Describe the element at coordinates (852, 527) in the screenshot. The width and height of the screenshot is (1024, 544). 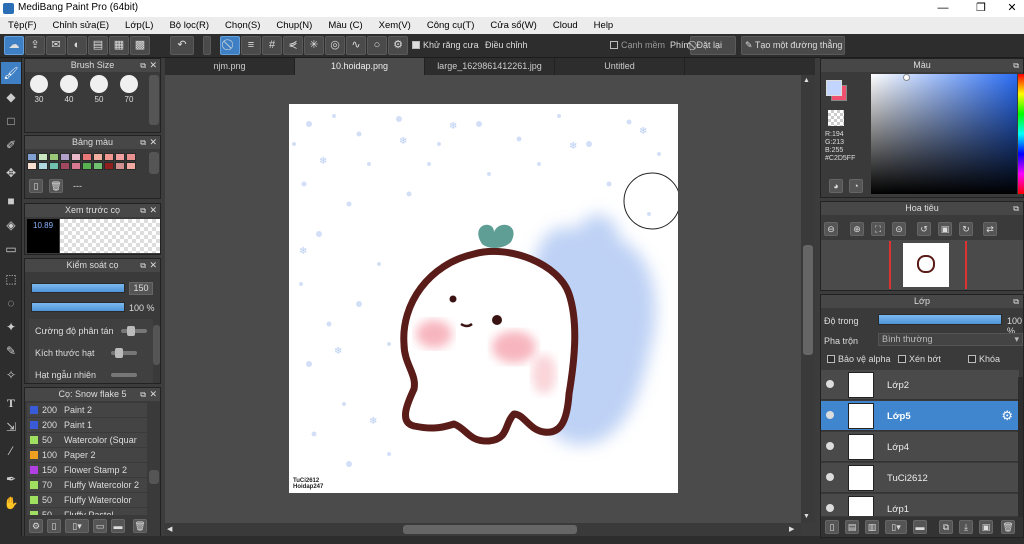
I see `new-8bit-layer-icon: ▤` at that location.